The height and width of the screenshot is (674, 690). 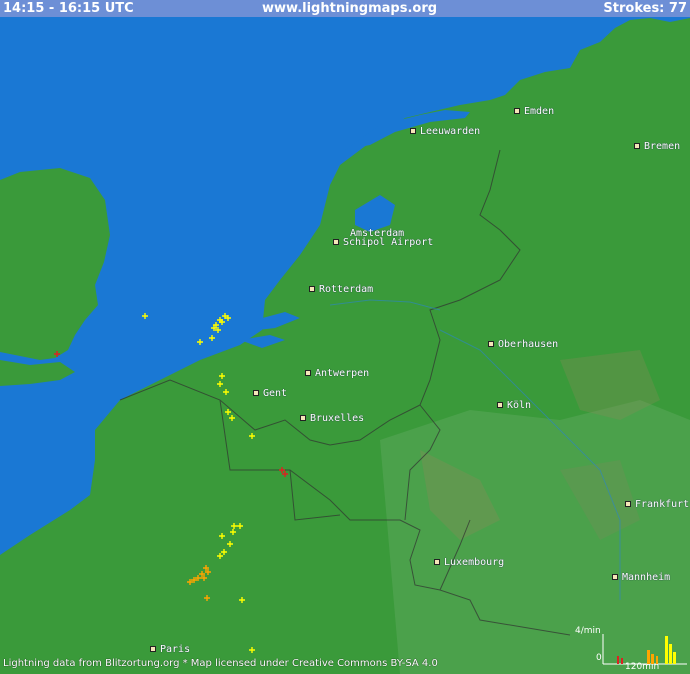 I want to click on city-emden: Emden, so click(x=534, y=111).